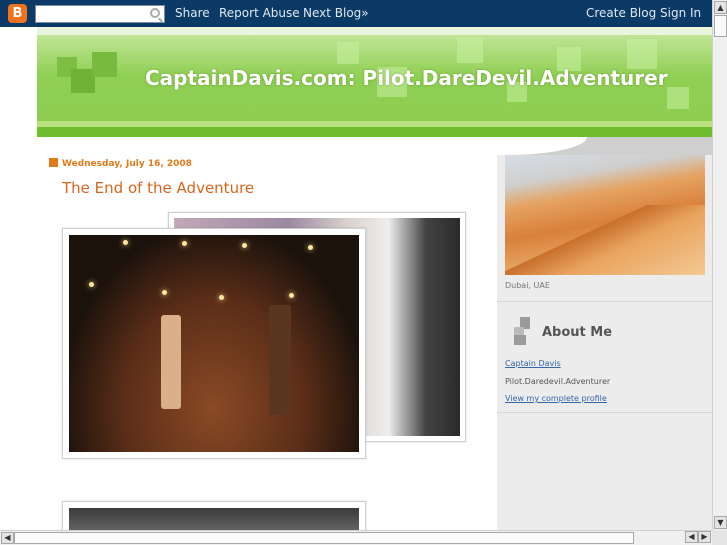 This screenshot has height=545, width=727. Describe the element at coordinates (556, 398) in the screenshot. I see `view-profile-link: View my complete profile` at that location.